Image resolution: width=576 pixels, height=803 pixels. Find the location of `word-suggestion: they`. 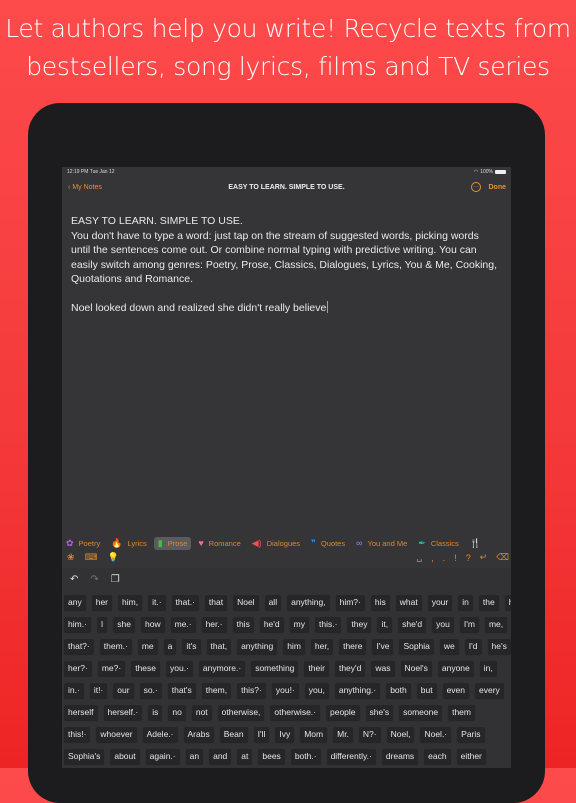

word-suggestion: they is located at coordinates (359, 624).